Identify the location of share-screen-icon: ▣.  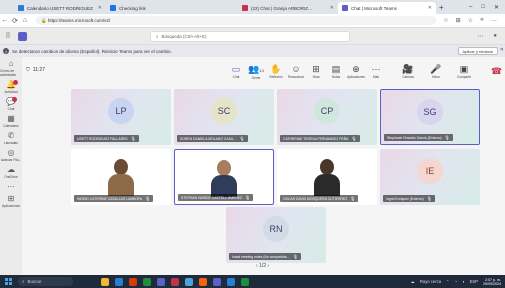
(464, 69).